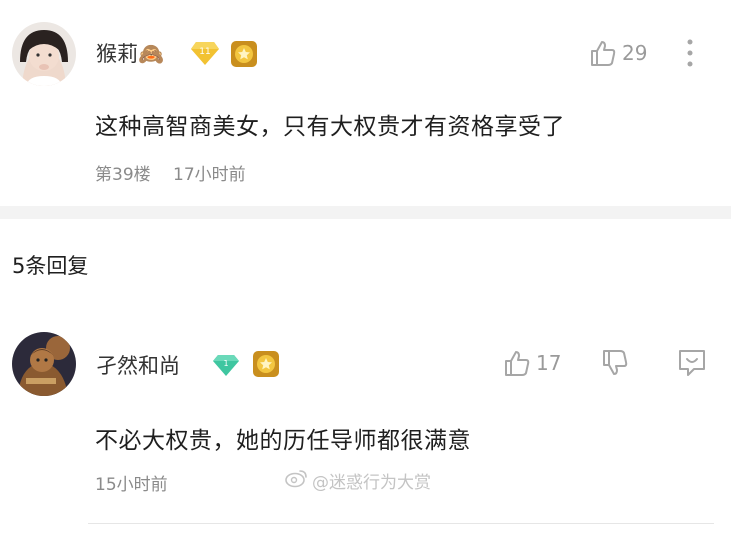  I want to click on like-count: 29, so click(635, 53).